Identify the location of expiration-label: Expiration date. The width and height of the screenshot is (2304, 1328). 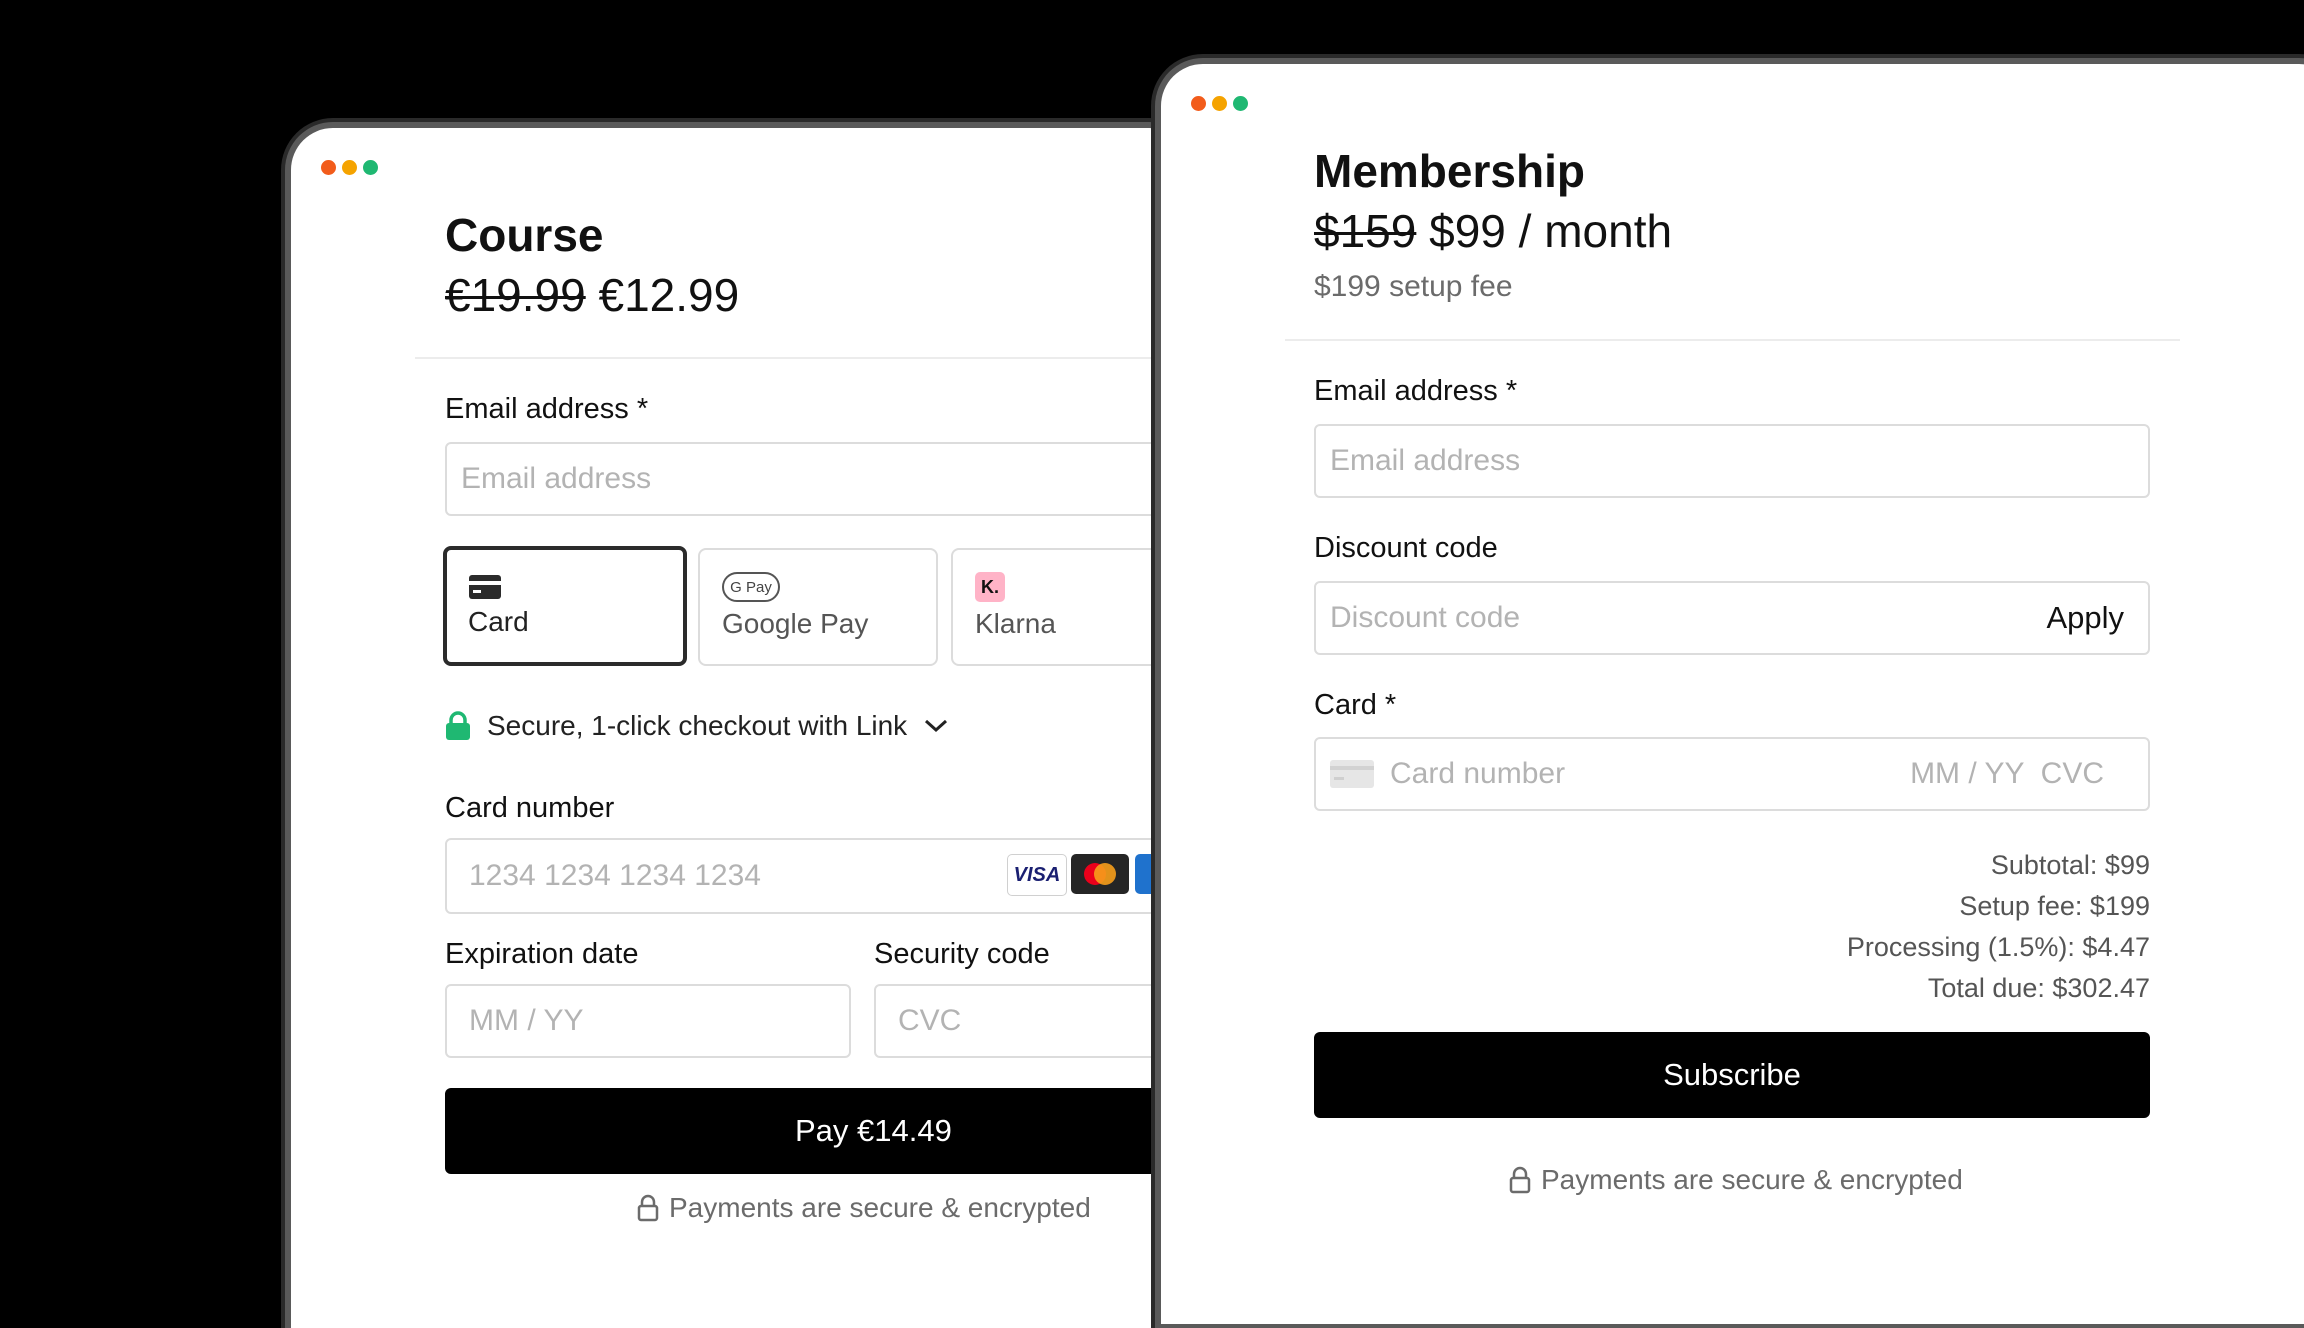
(542, 954).